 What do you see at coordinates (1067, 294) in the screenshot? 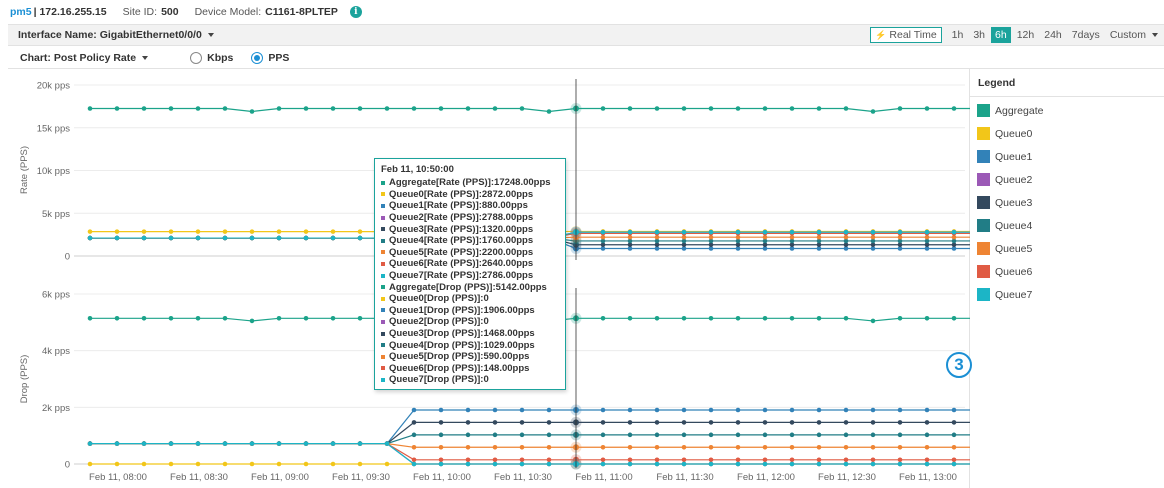
I see `legend-item-queue7: Queue7` at bounding box center [1067, 294].